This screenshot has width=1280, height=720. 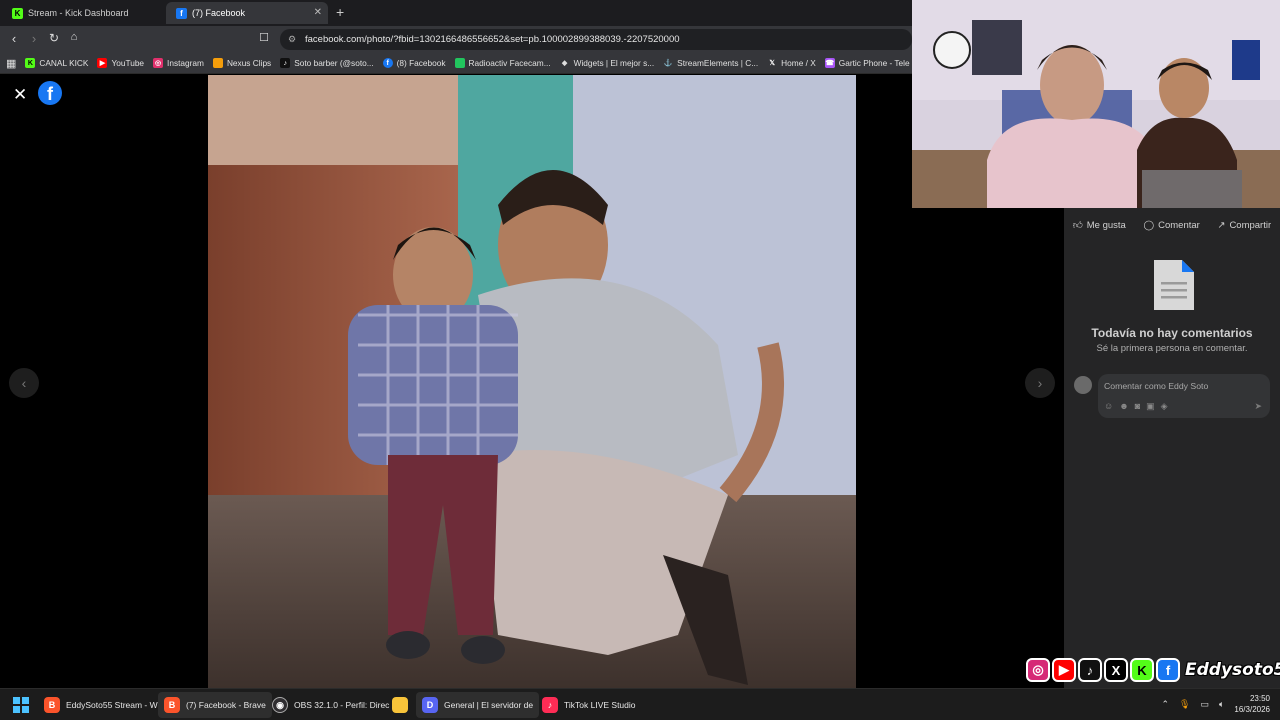 I want to click on next-photo-button: ›, so click(x=1040, y=383).